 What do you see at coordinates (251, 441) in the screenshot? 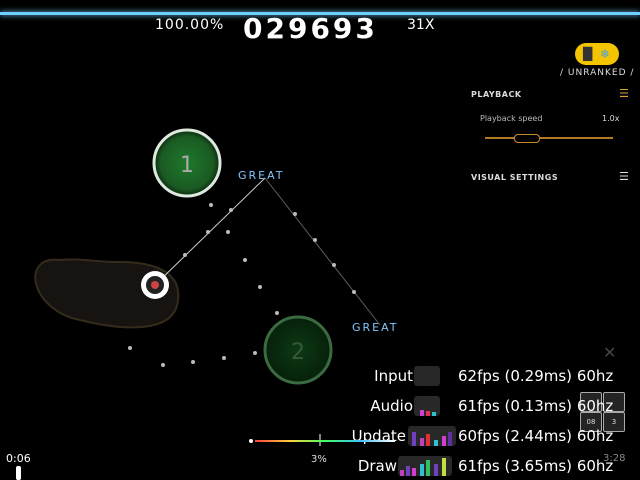
I see `timing-dot` at bounding box center [251, 441].